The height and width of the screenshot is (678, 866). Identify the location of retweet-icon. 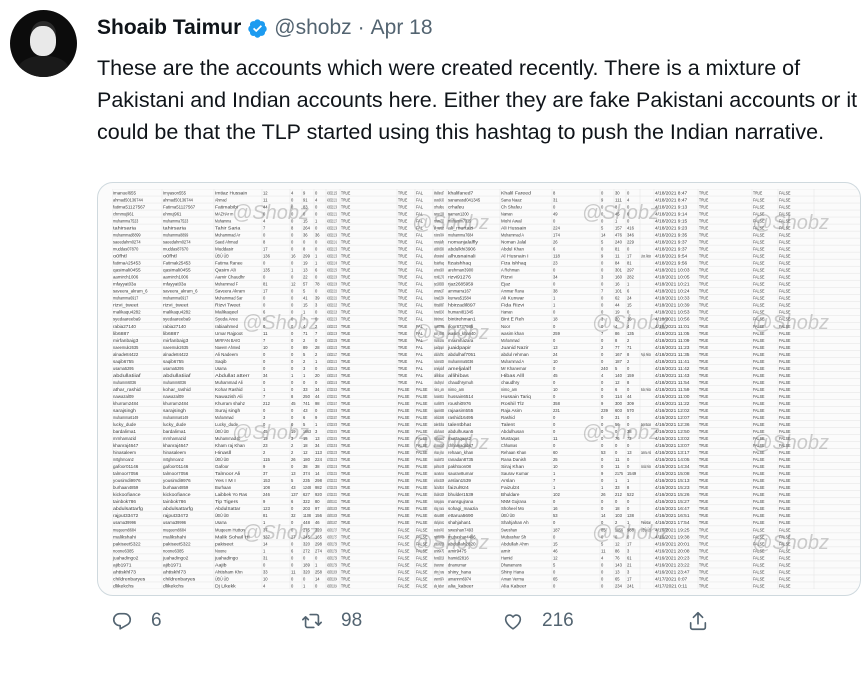
(312, 621).